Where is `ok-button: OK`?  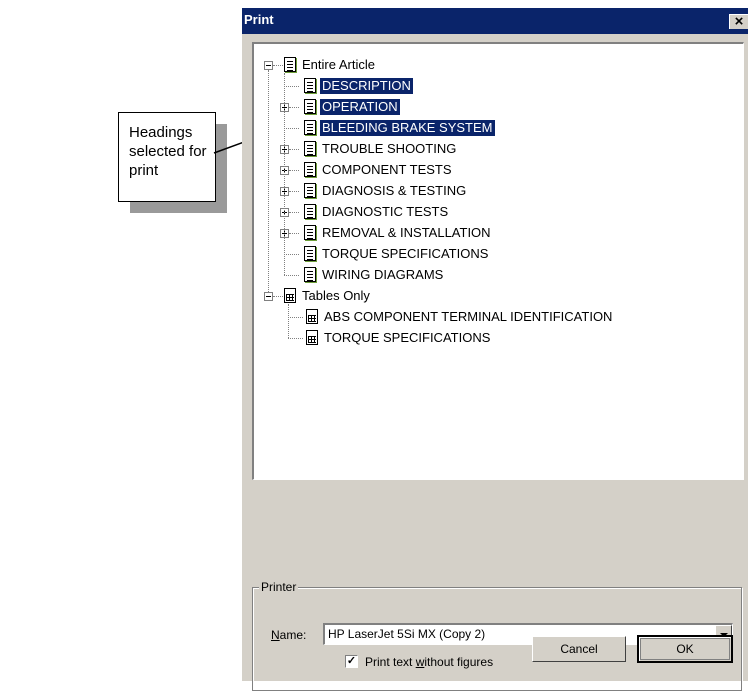 ok-button: OK is located at coordinates (685, 649).